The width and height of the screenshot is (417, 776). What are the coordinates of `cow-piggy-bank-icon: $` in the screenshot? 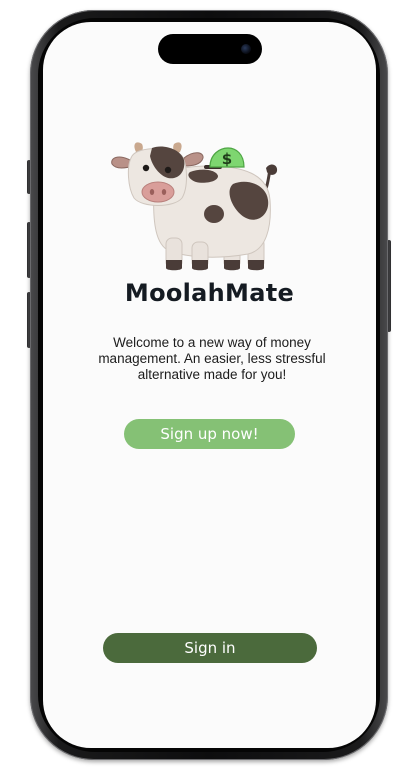 It's located at (194, 206).